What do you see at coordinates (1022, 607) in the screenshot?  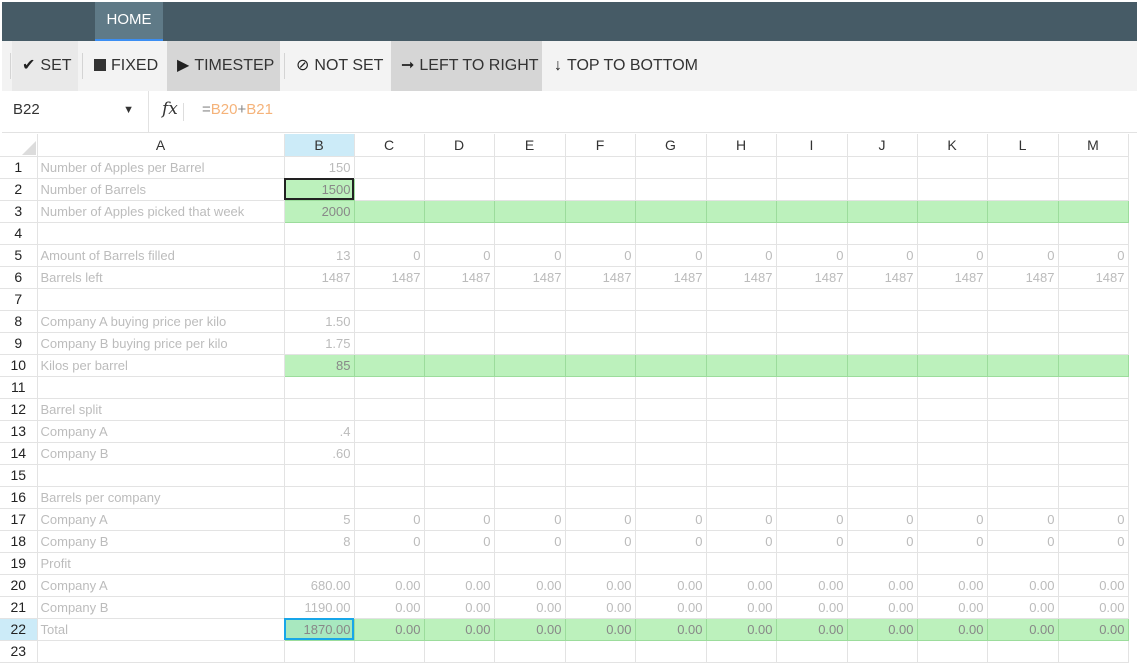 I see `cell-l21: 0.00` at bounding box center [1022, 607].